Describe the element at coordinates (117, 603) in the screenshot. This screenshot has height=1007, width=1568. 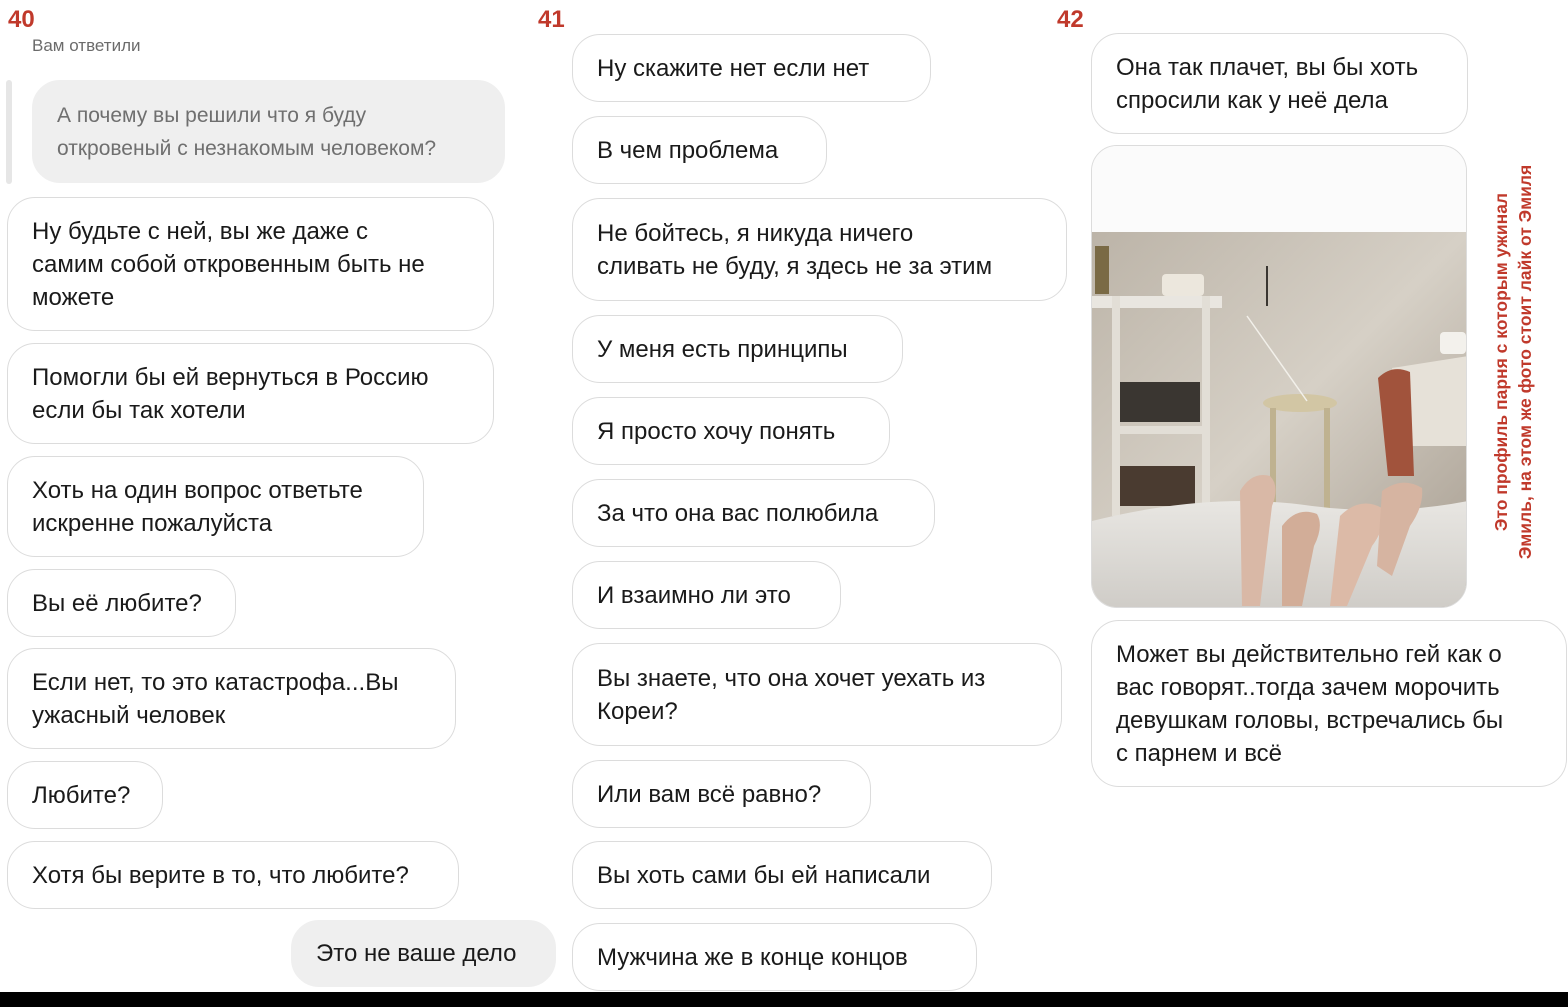
I see `message-line: Вы её любите?` at that location.